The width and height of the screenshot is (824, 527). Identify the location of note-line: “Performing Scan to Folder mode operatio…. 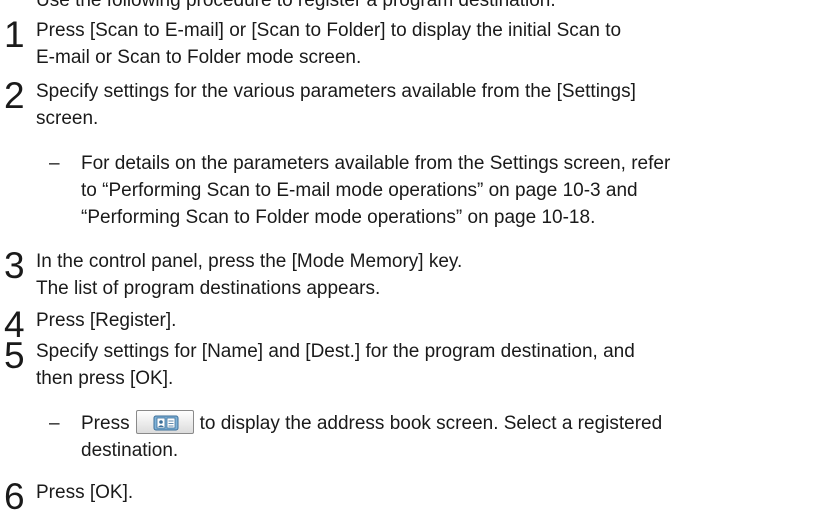
(338, 217).